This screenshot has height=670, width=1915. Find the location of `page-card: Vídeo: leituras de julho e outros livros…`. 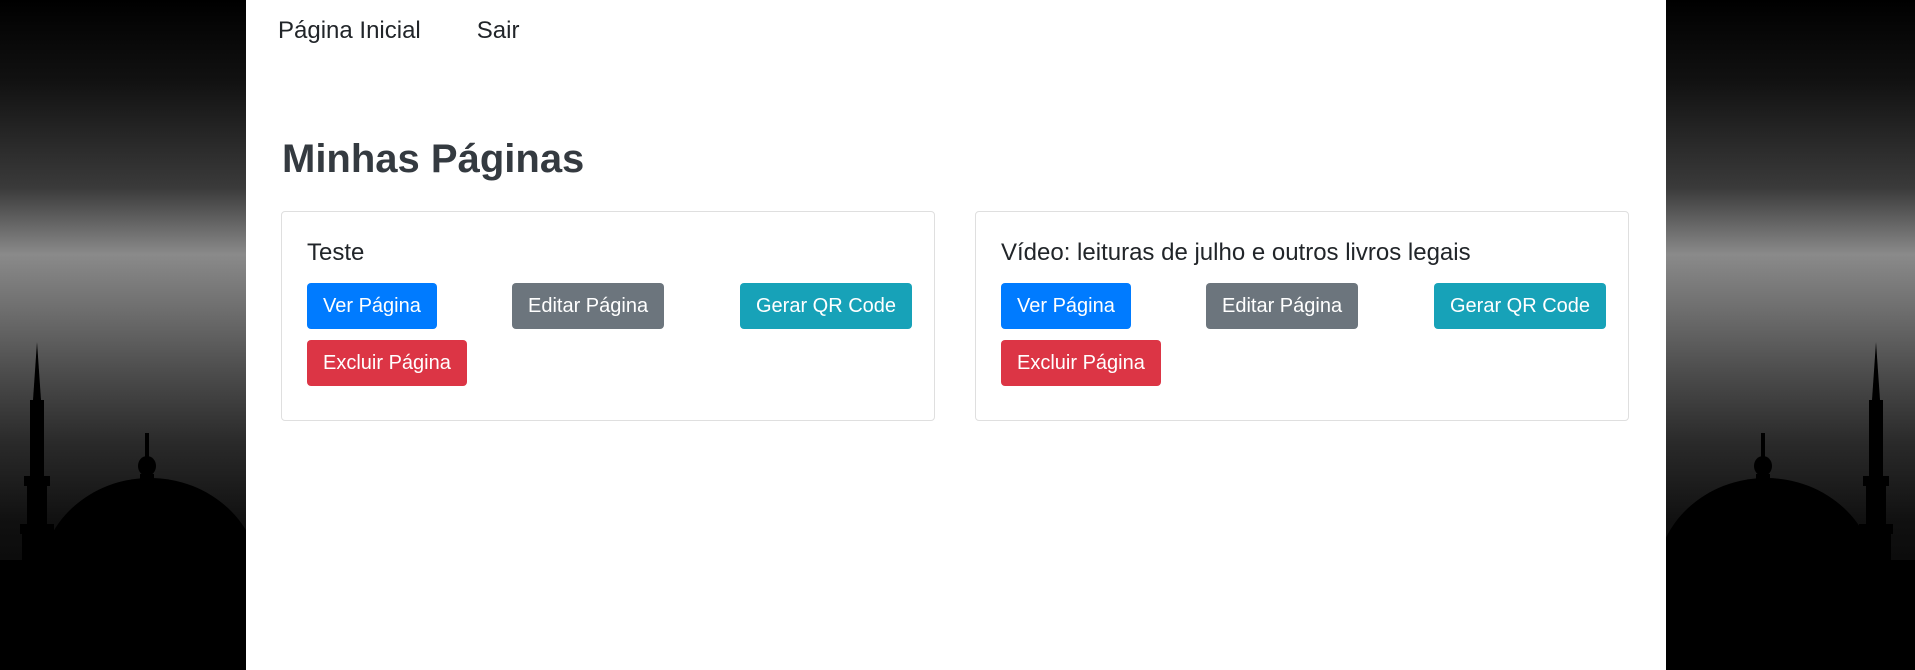

page-card: Vídeo: leituras de julho e outros livros… is located at coordinates (1302, 316).